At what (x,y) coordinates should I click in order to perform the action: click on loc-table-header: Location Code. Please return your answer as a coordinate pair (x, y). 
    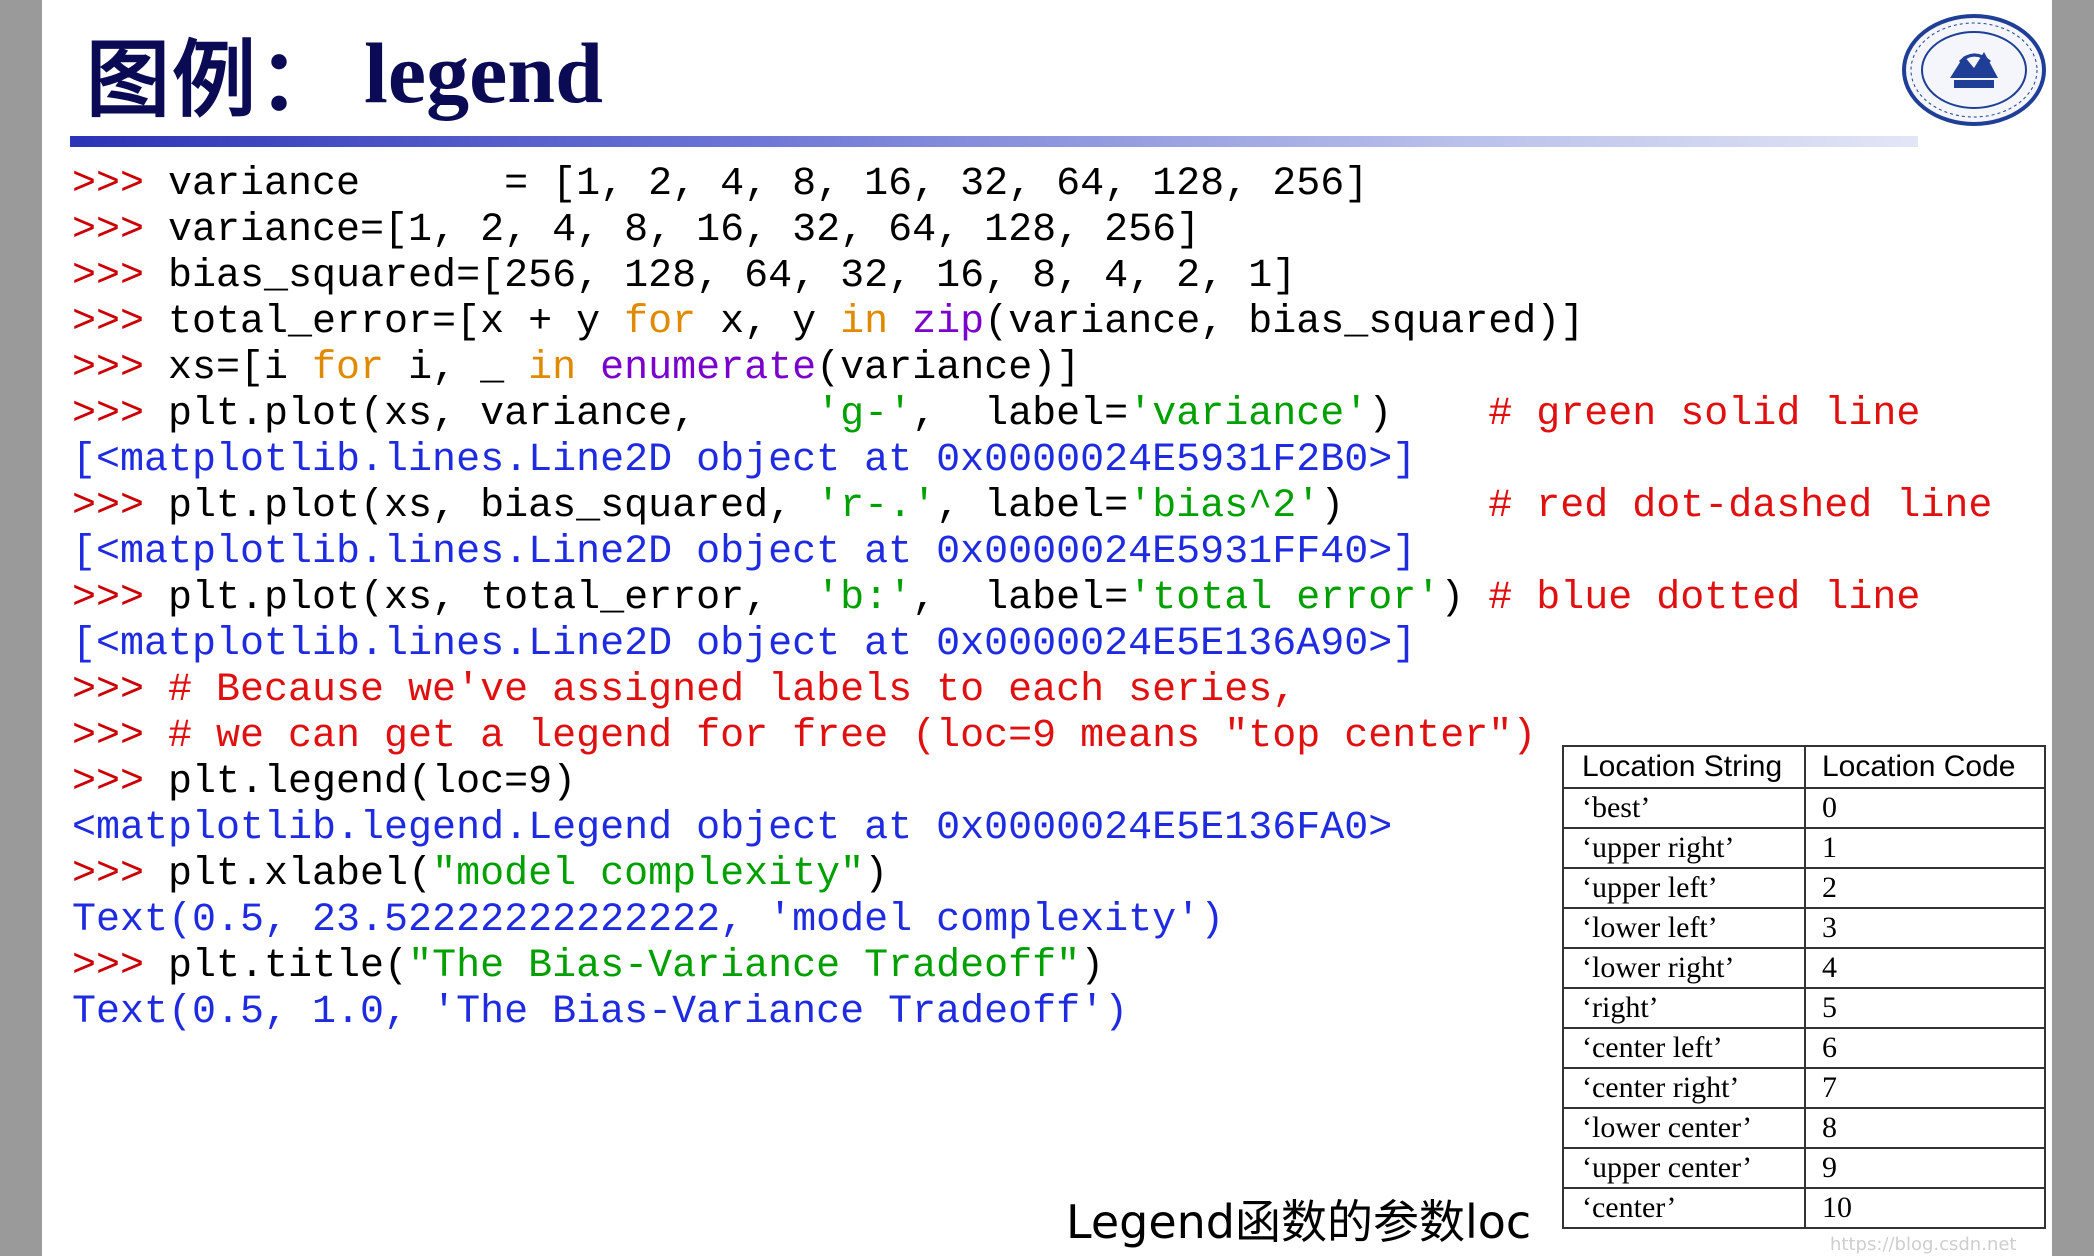
    Looking at the image, I should click on (1925, 767).